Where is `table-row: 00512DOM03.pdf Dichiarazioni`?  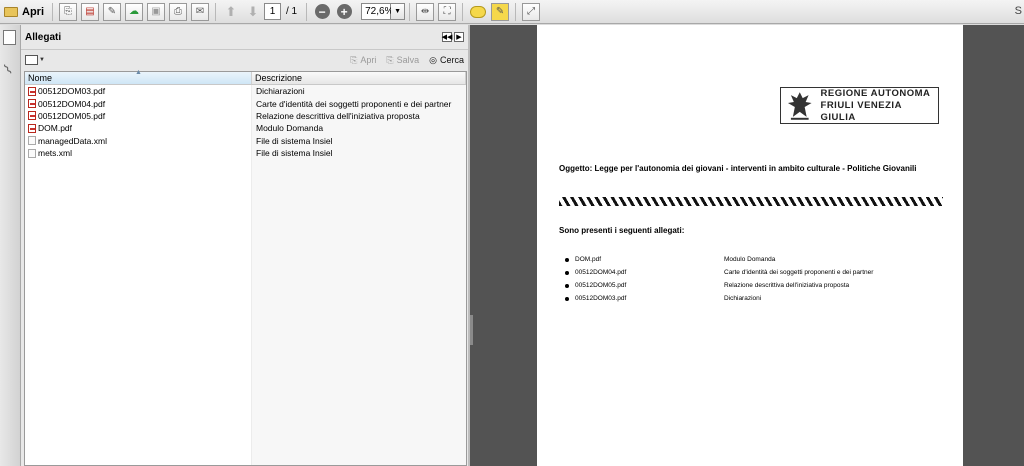
table-row: 00512DOM03.pdf Dichiarazioni is located at coordinates (245, 91).